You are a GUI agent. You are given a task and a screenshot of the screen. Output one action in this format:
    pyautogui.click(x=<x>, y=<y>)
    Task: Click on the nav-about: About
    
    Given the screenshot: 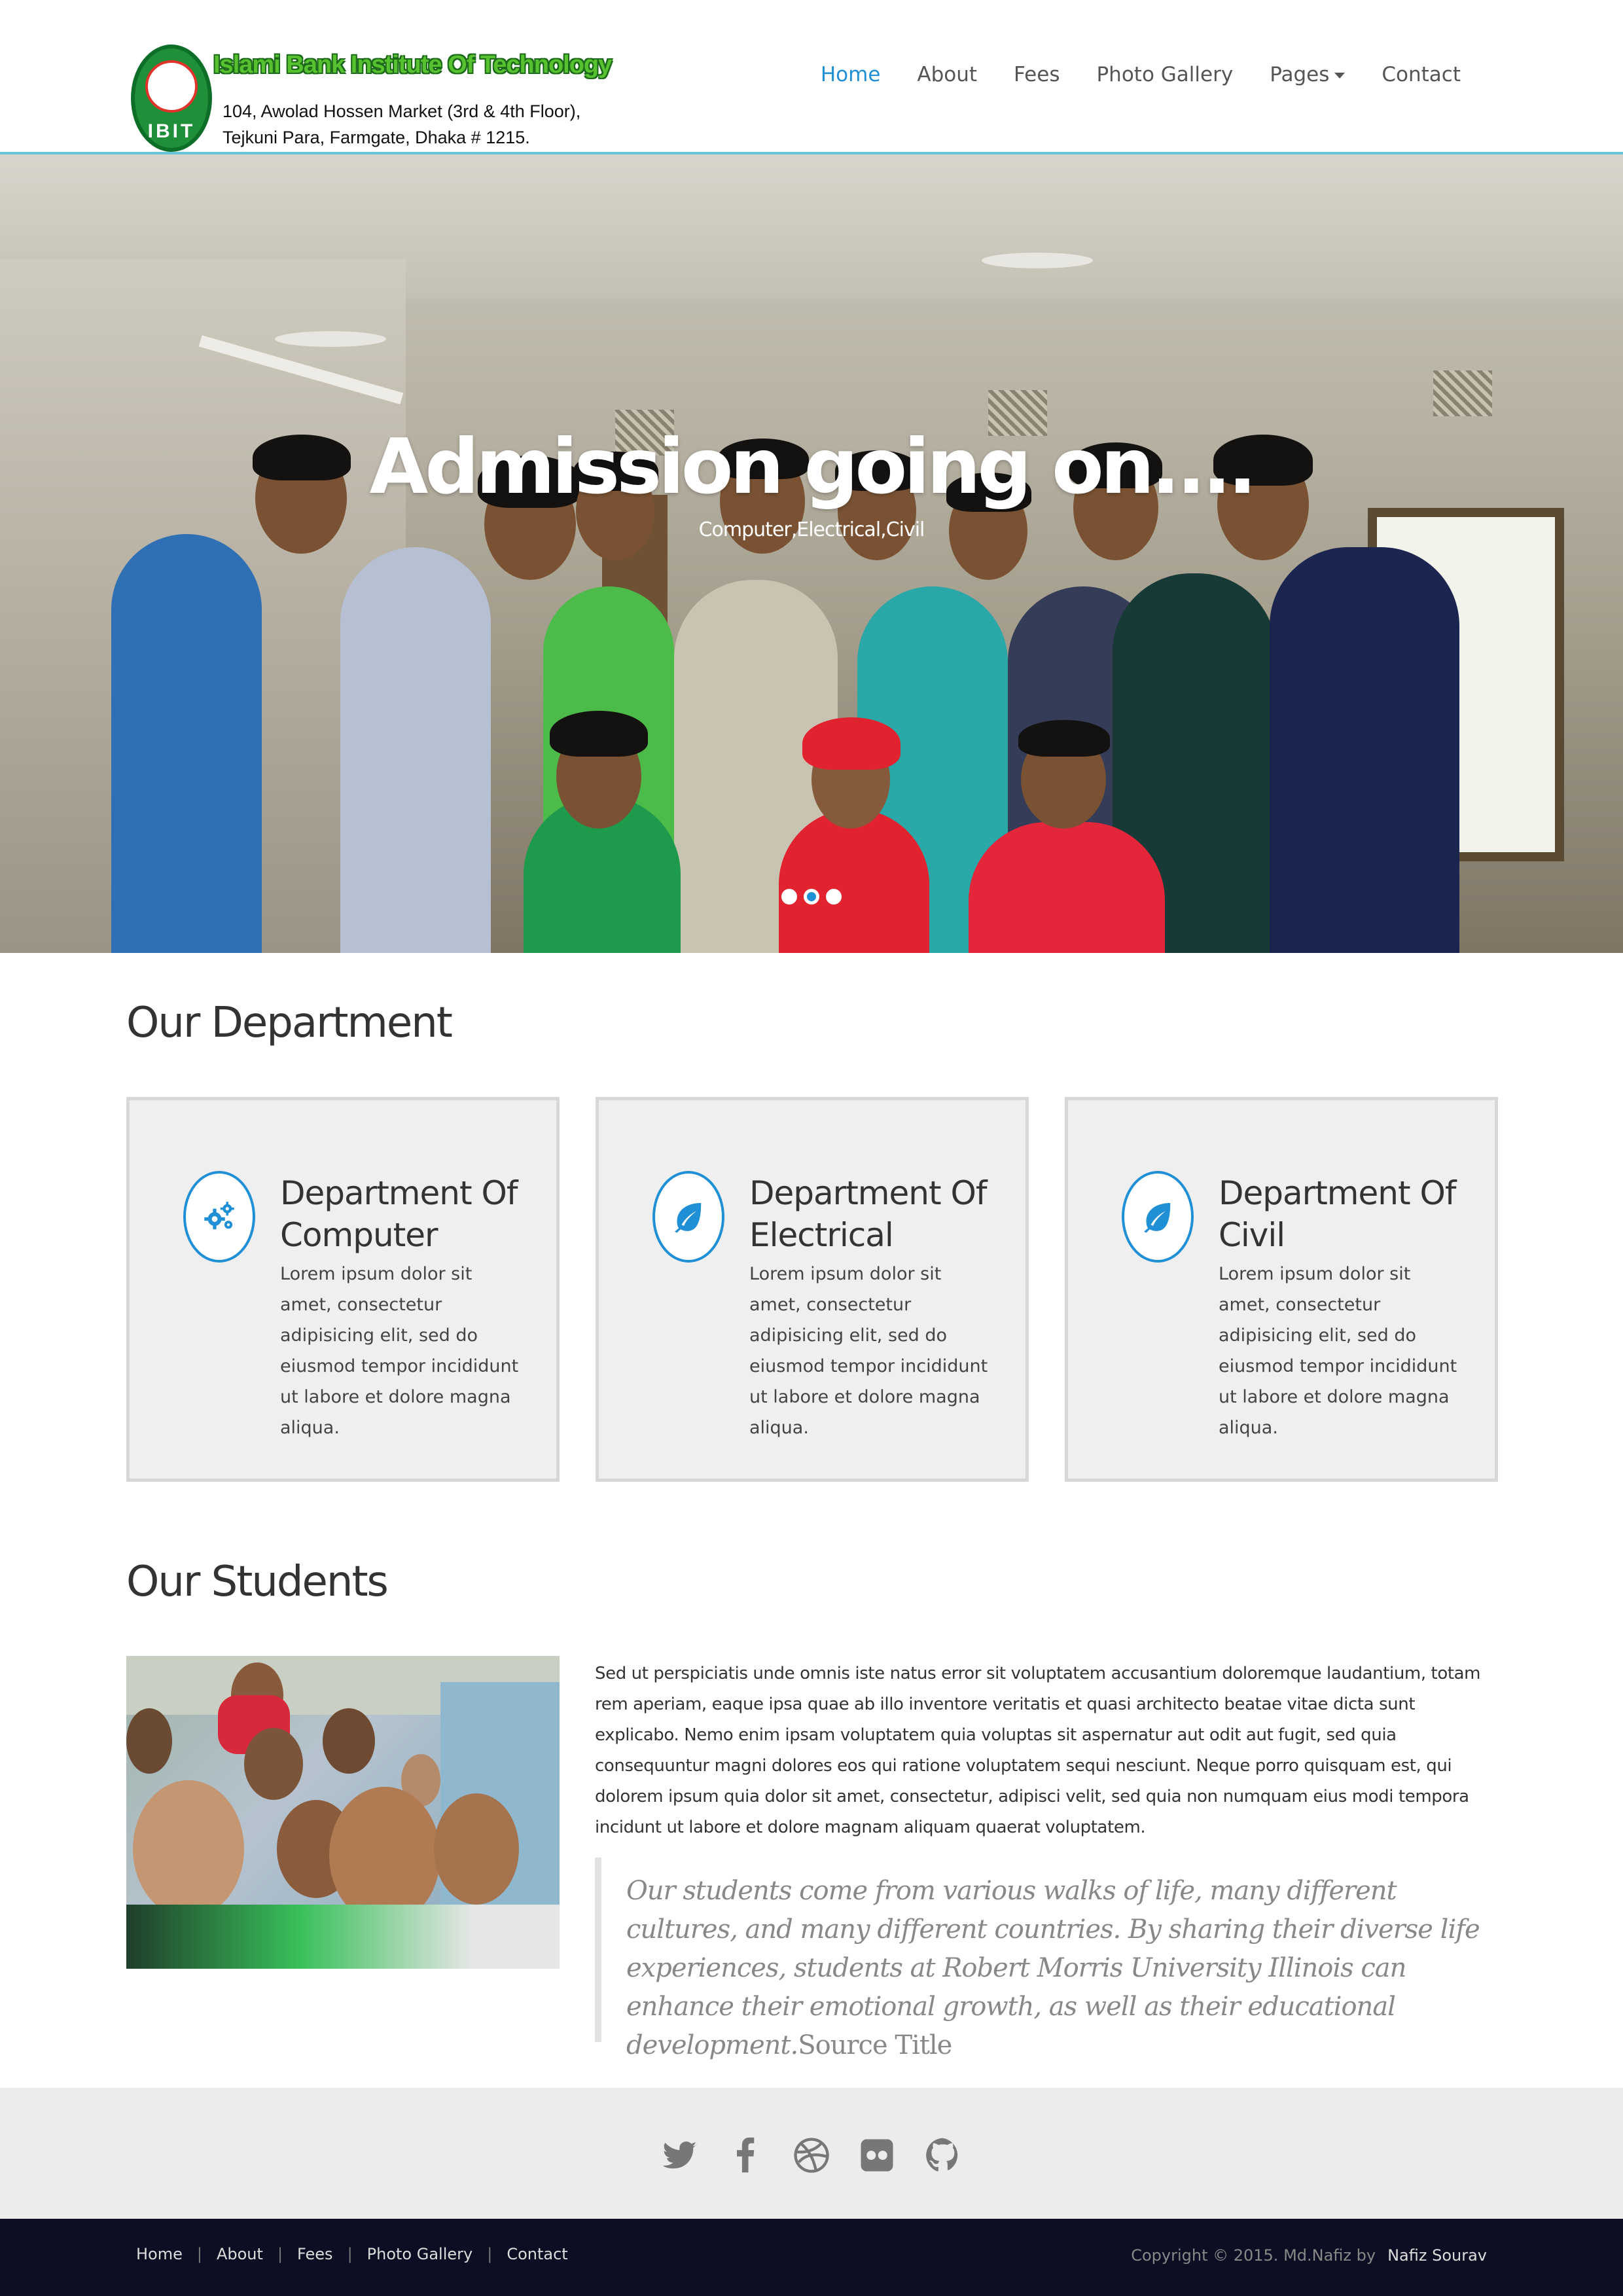 What is the action you would take?
    pyautogui.click(x=947, y=74)
    